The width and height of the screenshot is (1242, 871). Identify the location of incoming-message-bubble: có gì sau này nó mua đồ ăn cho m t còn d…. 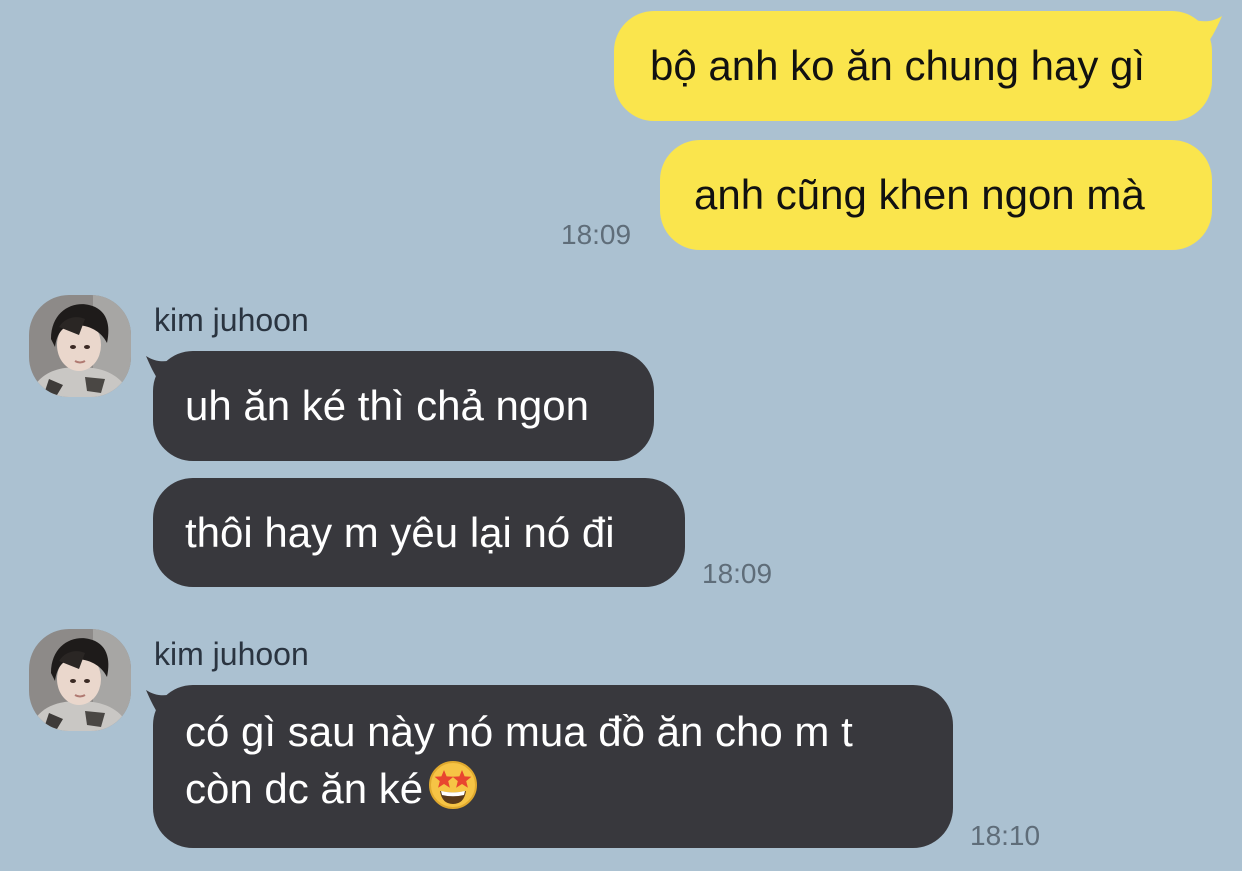
(553, 766).